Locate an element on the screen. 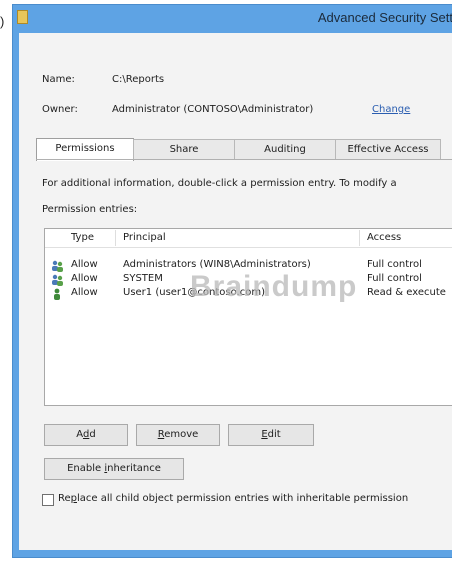  tab-permissions: Permissions is located at coordinates (85, 149).